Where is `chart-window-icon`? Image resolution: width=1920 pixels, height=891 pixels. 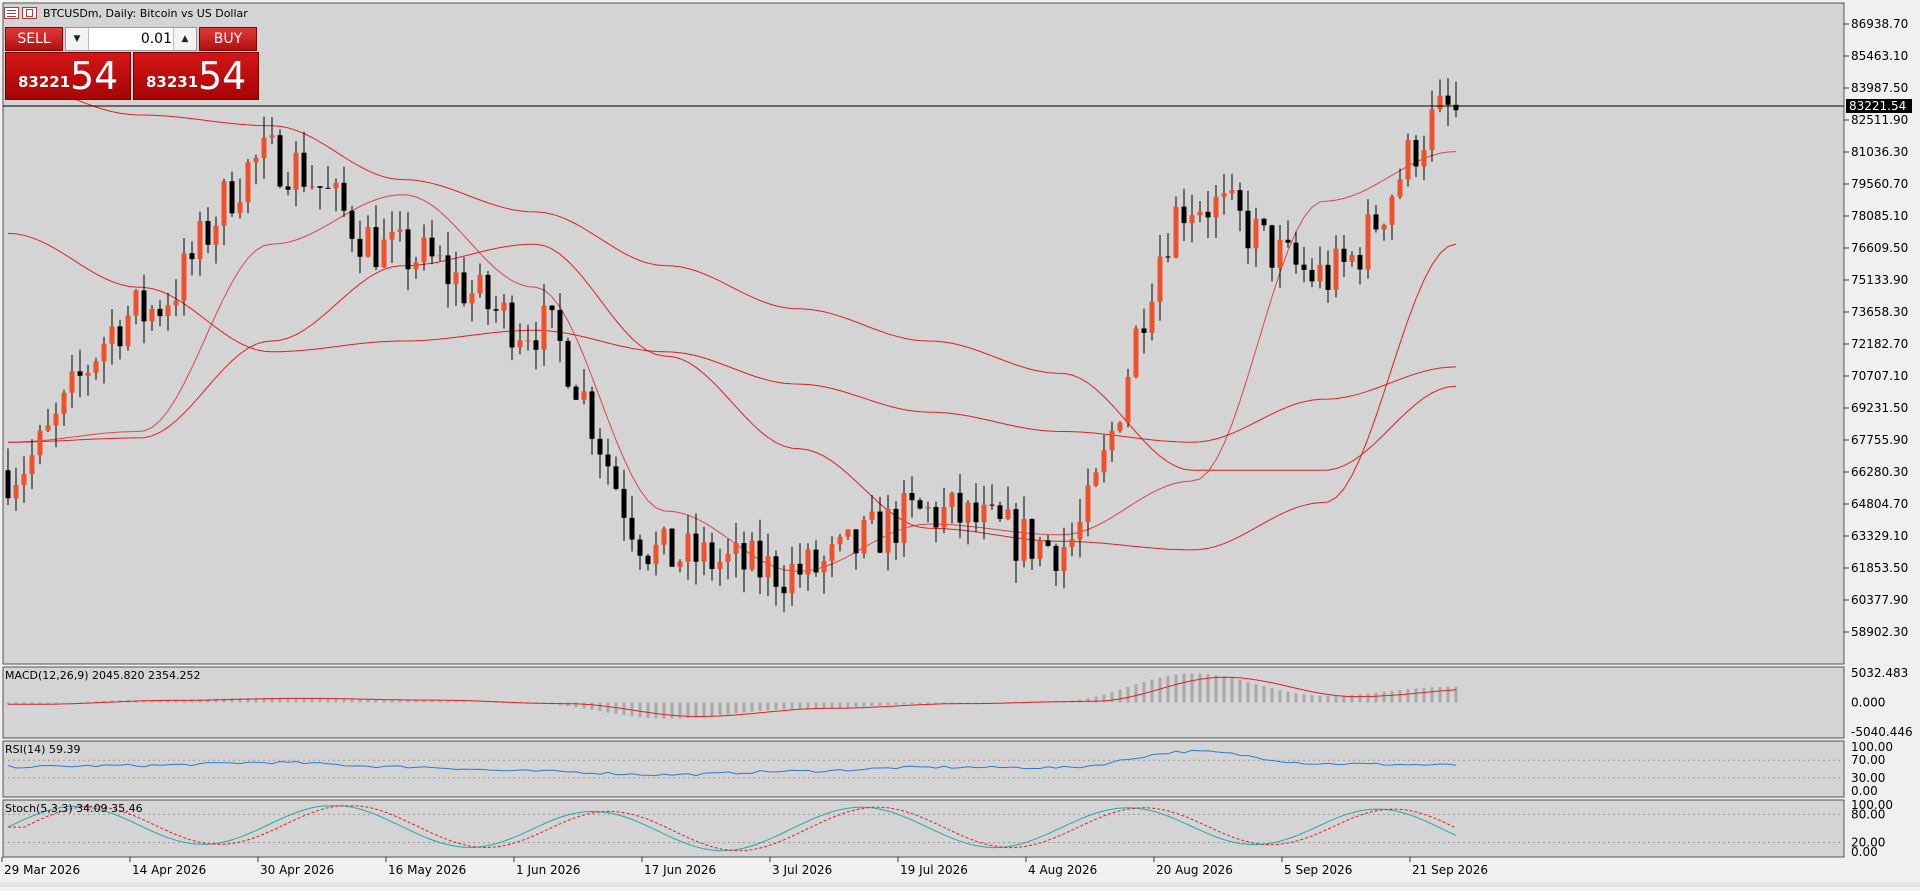 chart-window-icon is located at coordinates (11, 13).